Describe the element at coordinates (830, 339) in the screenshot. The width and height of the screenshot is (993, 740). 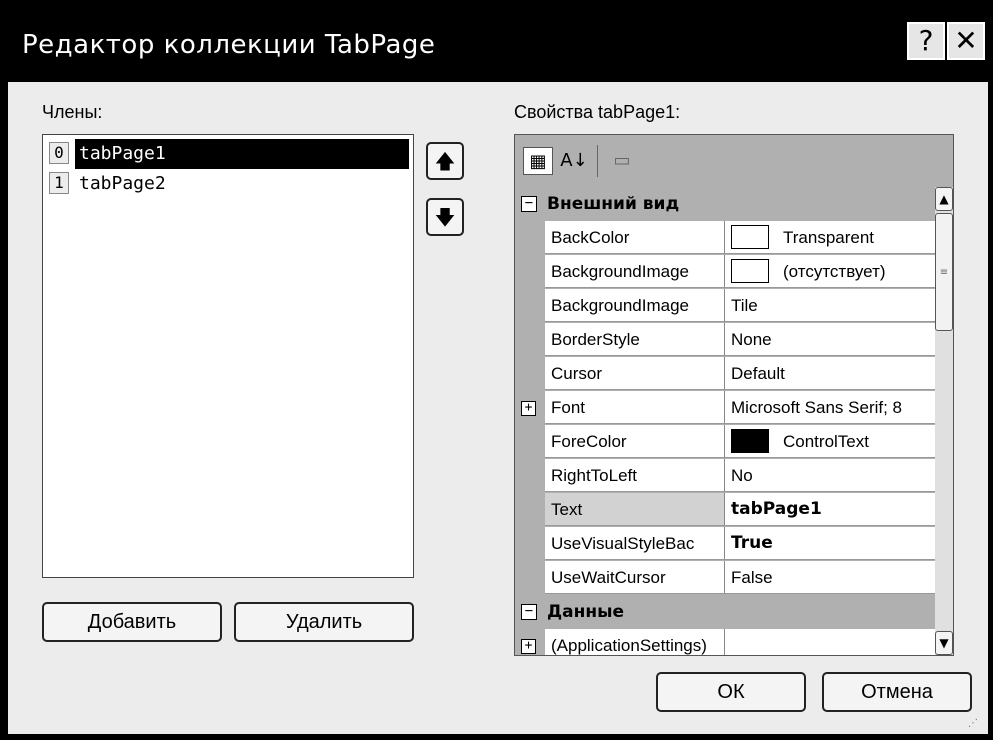
I see `property-value: None` at that location.